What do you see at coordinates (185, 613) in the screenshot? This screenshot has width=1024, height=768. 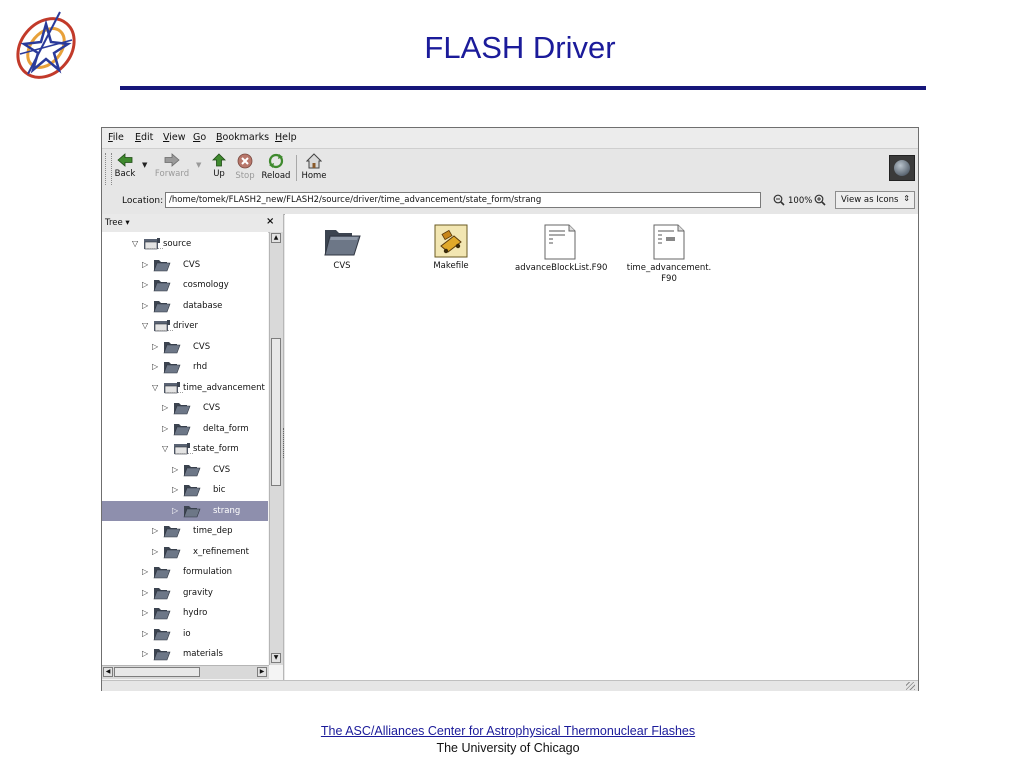 I see `tree-item-hydro: ▷ hydro` at bounding box center [185, 613].